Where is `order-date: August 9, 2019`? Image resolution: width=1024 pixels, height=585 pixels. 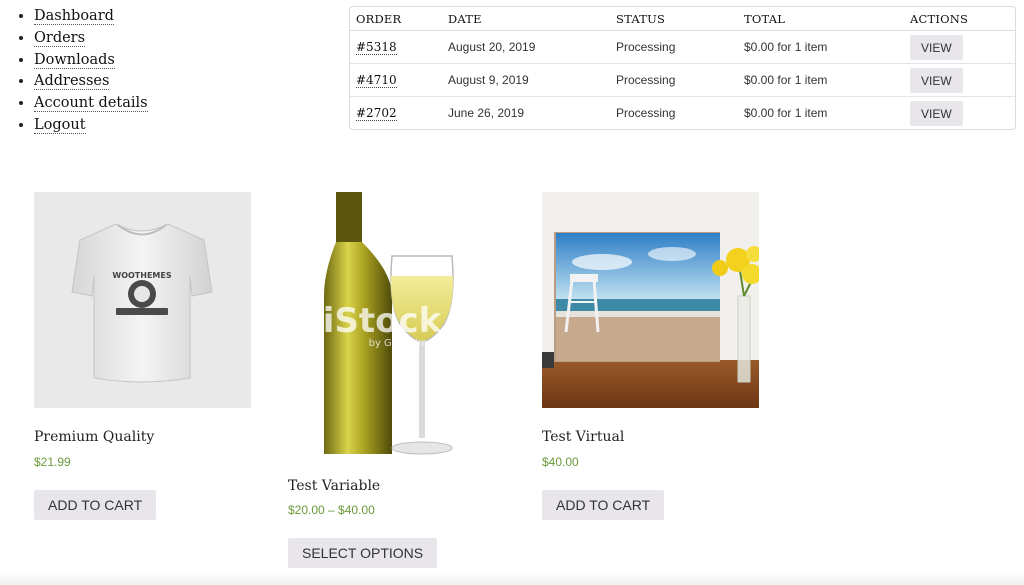
order-date: August 9, 2019 is located at coordinates (526, 80).